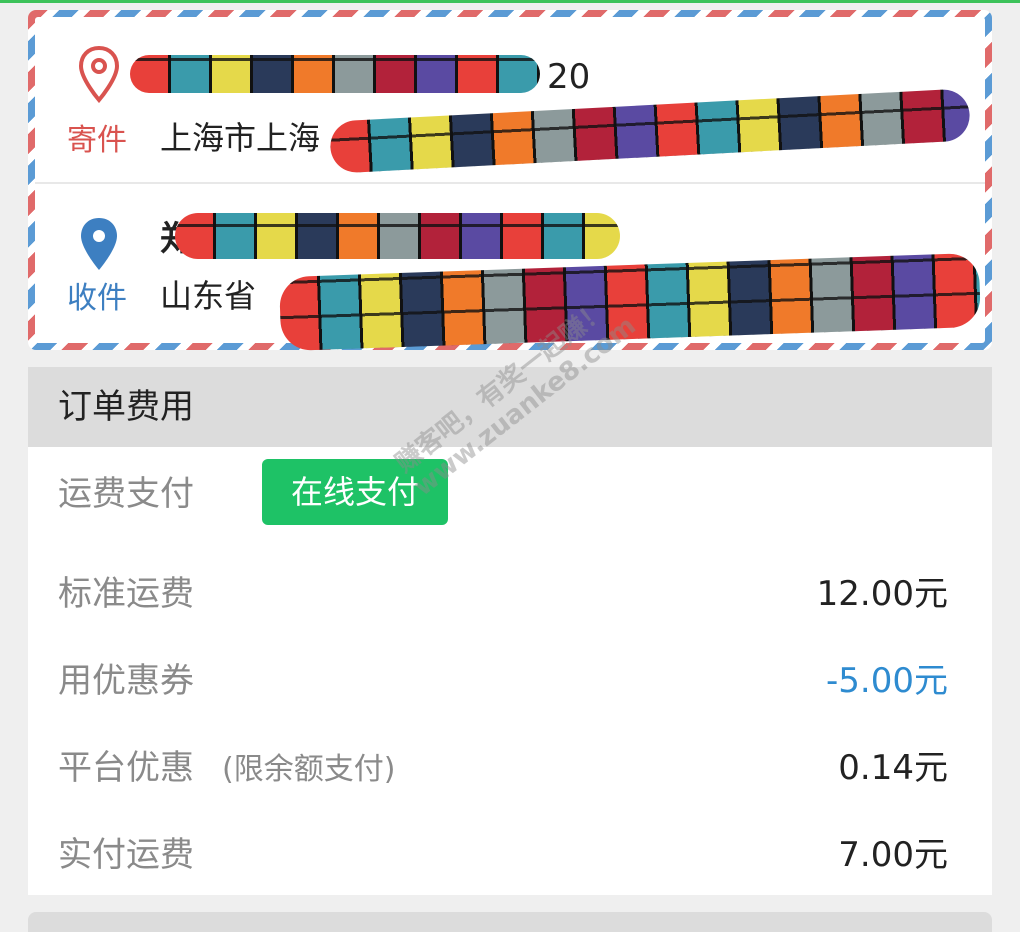 The width and height of the screenshot is (1020, 932). What do you see at coordinates (569, 77) in the screenshot?
I see `sender-name-phone: 20` at bounding box center [569, 77].